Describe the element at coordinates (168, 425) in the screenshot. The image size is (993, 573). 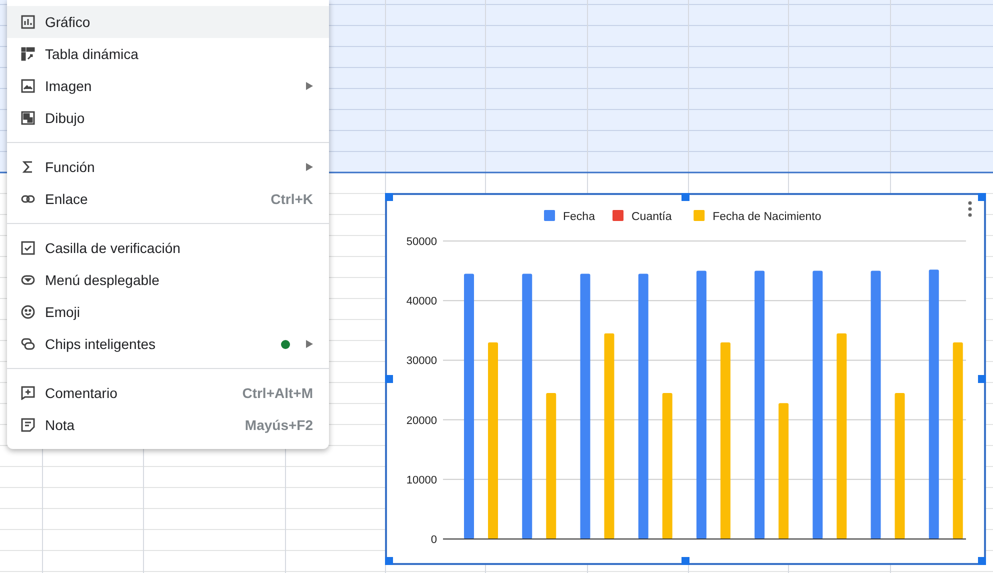
I see `menu-item: Nota Mayús+F2` at that location.